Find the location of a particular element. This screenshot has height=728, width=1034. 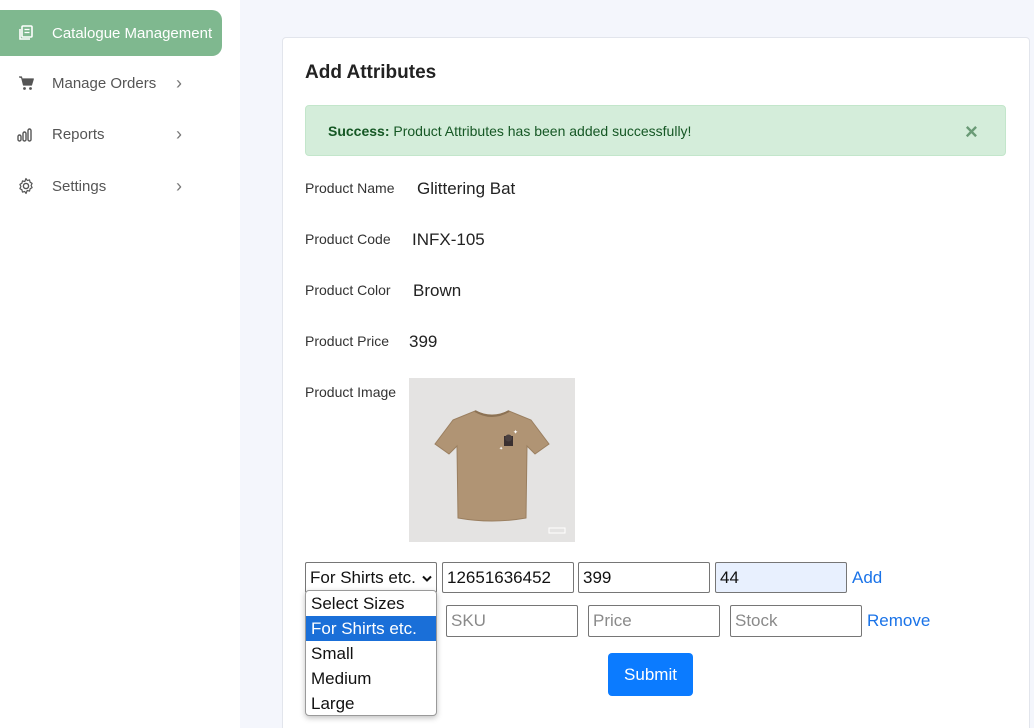

size-option-small: Small is located at coordinates (371, 653).